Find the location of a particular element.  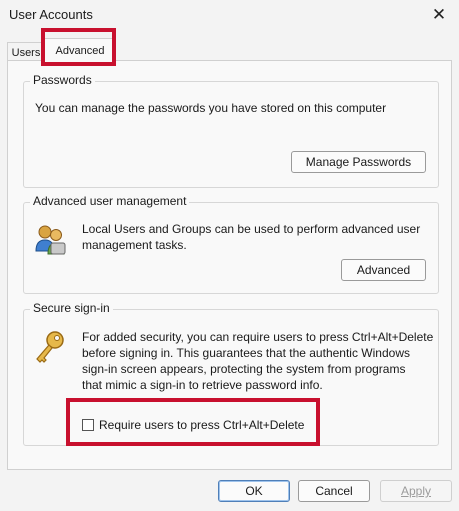

manage-passwords-button: Manage Passwords is located at coordinates (358, 162).